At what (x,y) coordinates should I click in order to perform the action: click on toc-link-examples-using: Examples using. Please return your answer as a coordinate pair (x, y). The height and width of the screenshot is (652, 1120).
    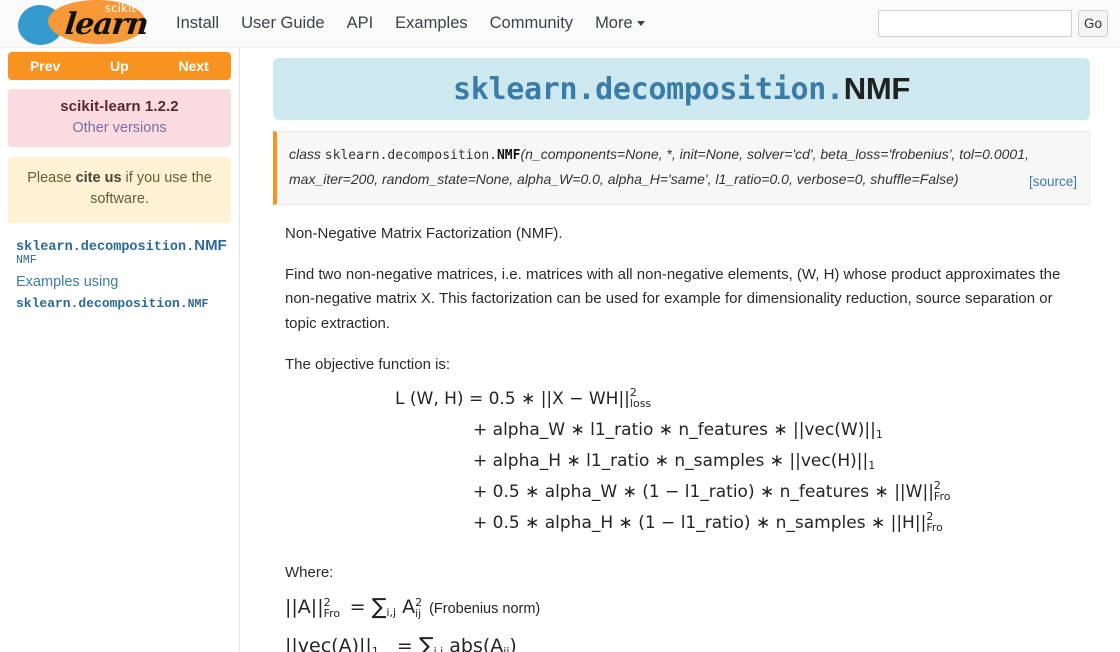
    Looking at the image, I should click on (123, 282).